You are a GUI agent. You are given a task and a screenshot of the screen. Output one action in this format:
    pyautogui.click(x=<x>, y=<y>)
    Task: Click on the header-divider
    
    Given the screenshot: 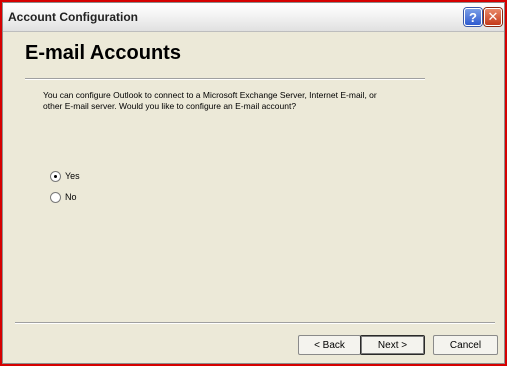 What is the action you would take?
    pyautogui.click(x=225, y=79)
    